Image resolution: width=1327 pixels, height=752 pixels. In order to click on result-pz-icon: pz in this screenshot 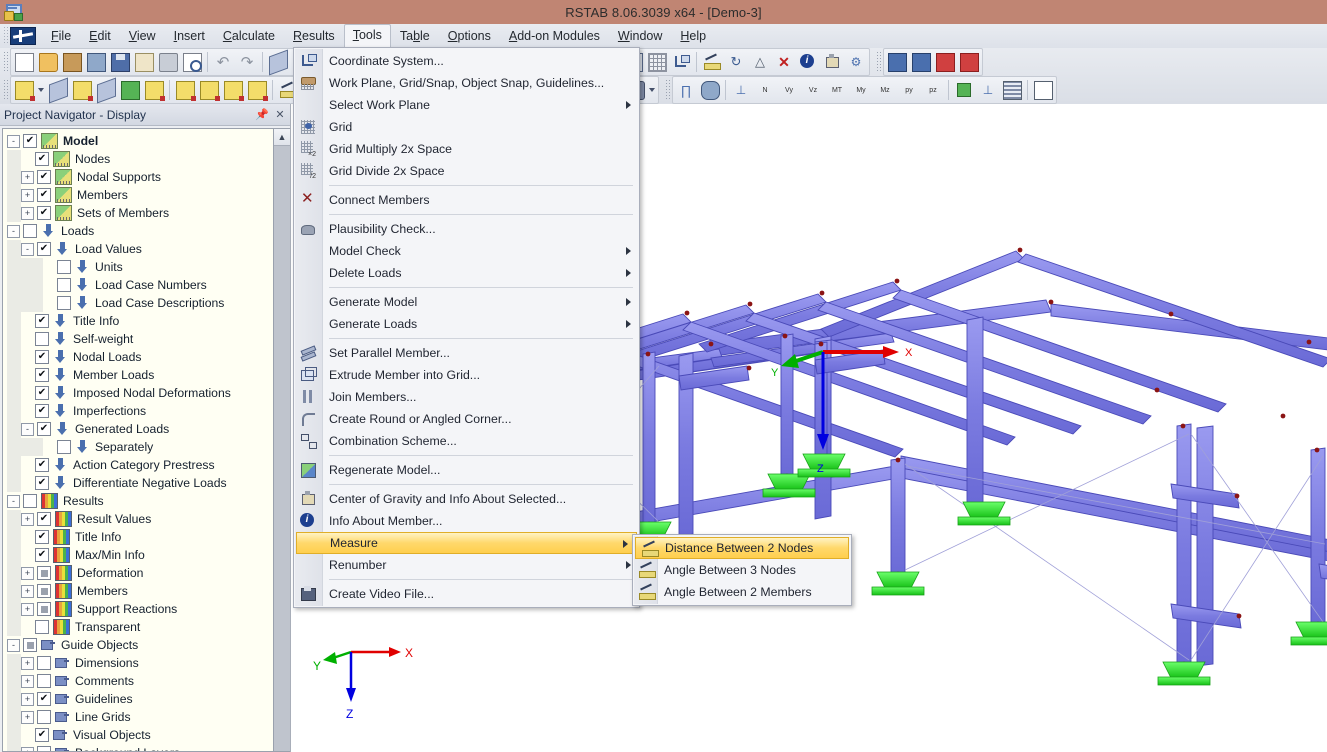, I will do `click(933, 90)`.